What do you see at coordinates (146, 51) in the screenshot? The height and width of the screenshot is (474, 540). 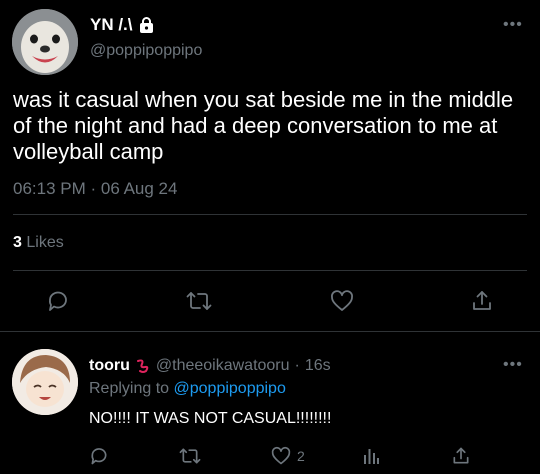 I see `author-handle: @poppipoppipo` at bounding box center [146, 51].